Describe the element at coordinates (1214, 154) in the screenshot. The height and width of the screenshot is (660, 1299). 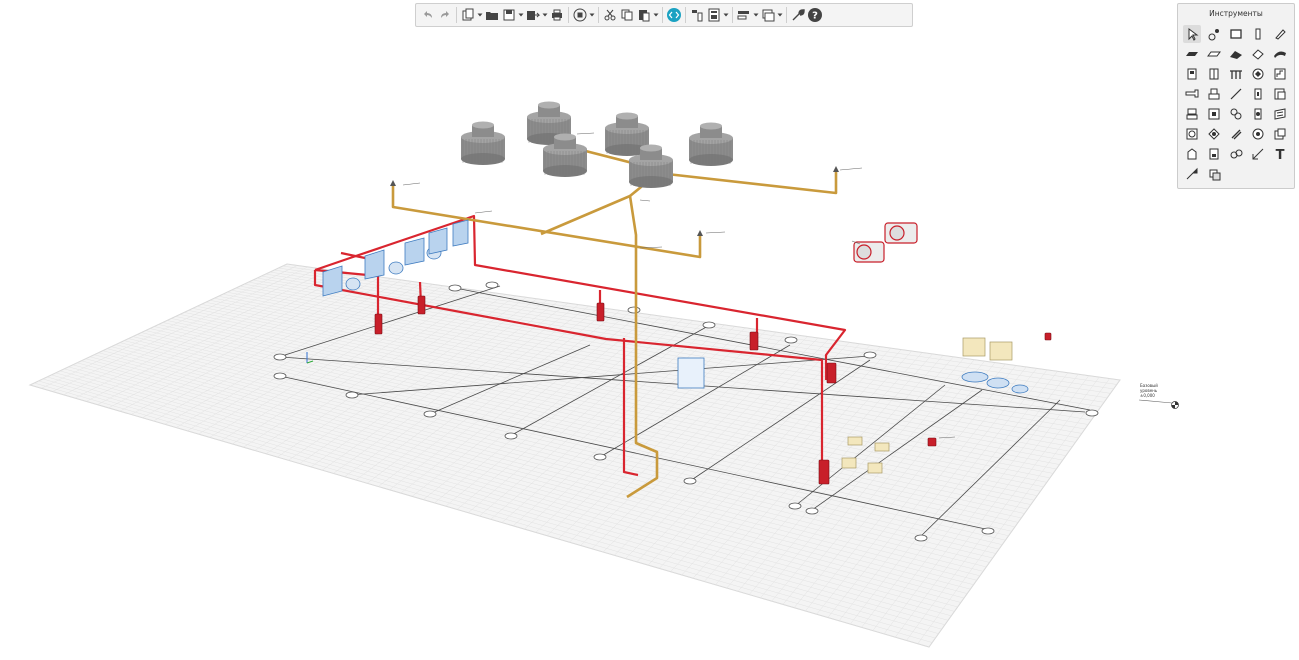
I see `cabinet-tool-button` at that location.